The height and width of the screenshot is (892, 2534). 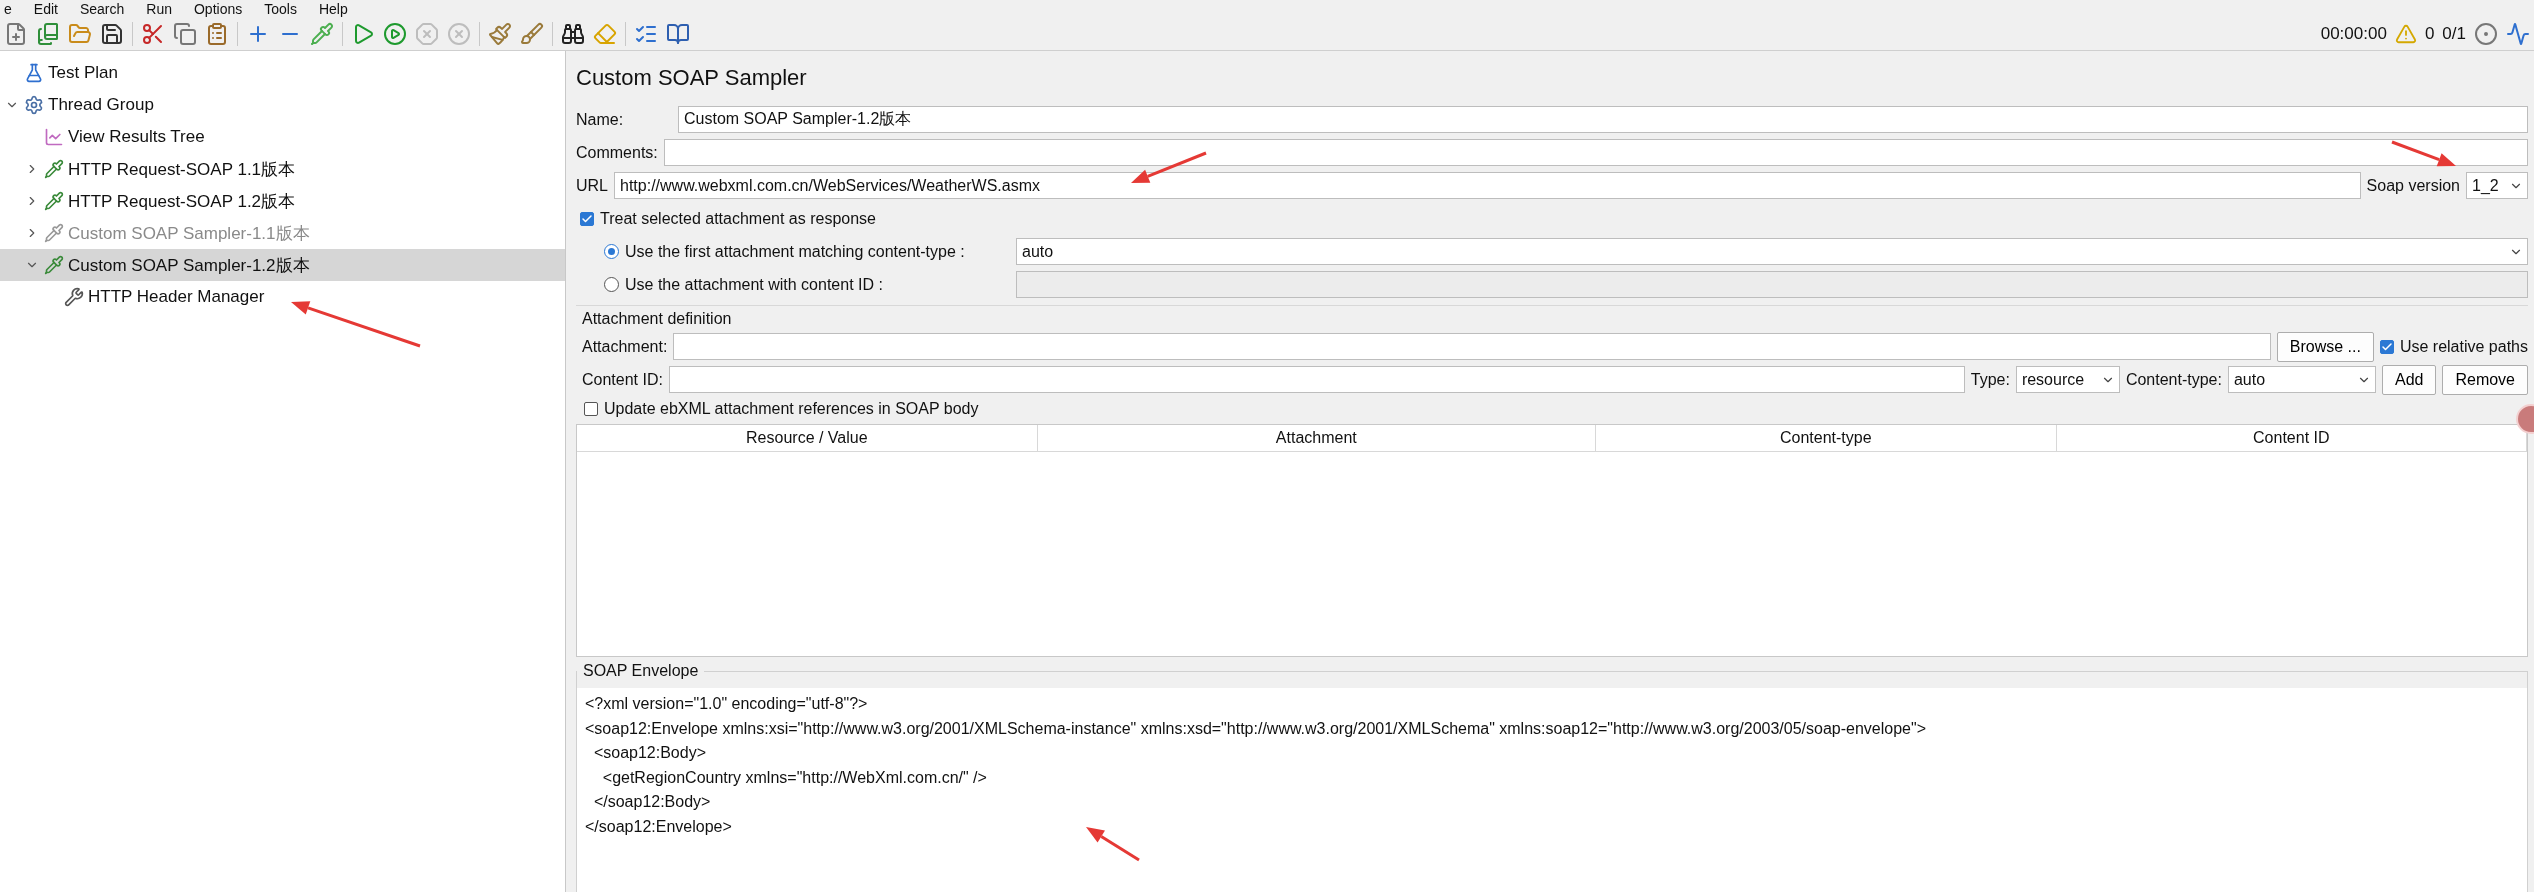 I want to click on thread-count: 0/1, so click(x=2454, y=34).